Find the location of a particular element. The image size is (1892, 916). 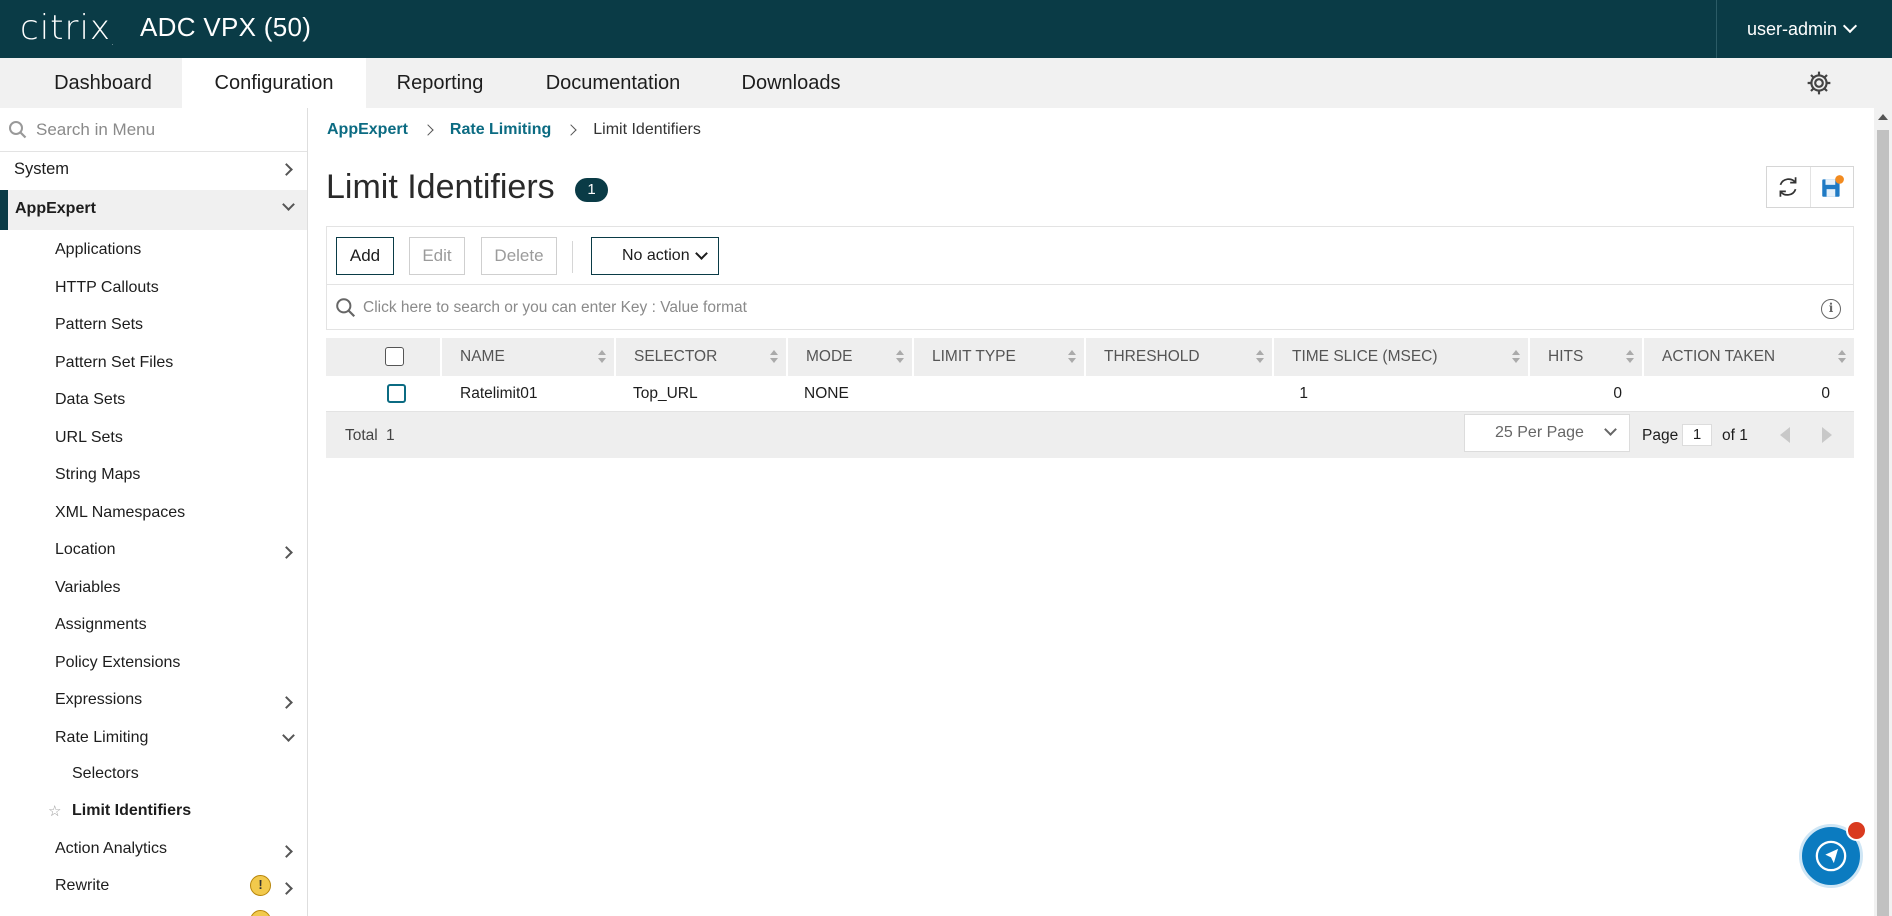

cell-threshold: 1 is located at coordinates (1303, 393).